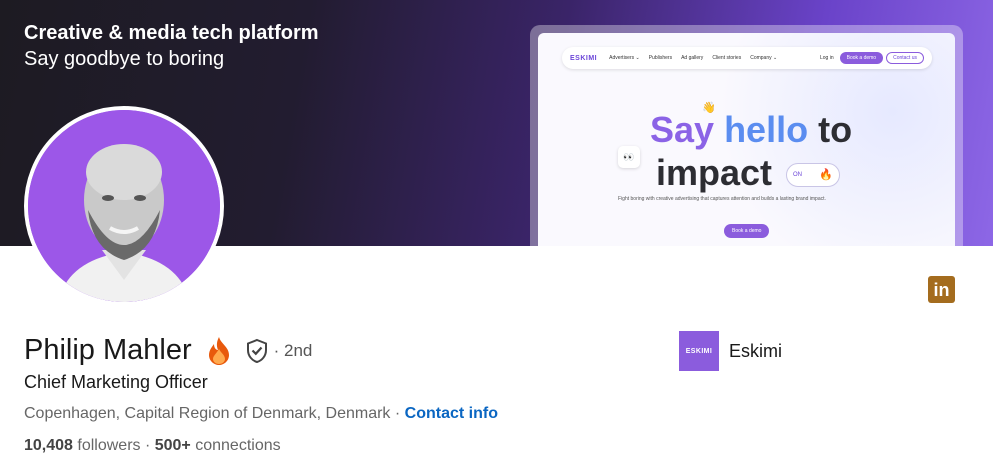  What do you see at coordinates (451, 413) in the screenshot?
I see `contact-info-link: Contact info` at bounding box center [451, 413].